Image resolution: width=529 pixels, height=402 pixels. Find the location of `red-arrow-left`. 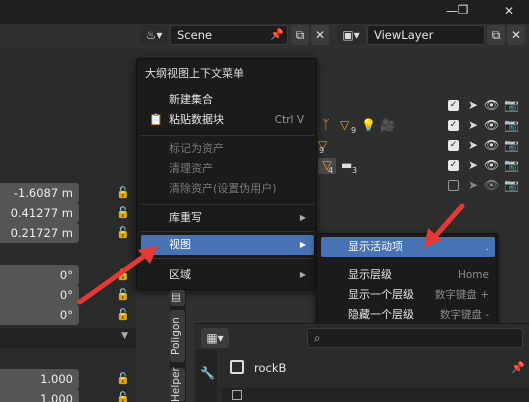

red-arrow-left is located at coordinates (117, 275).